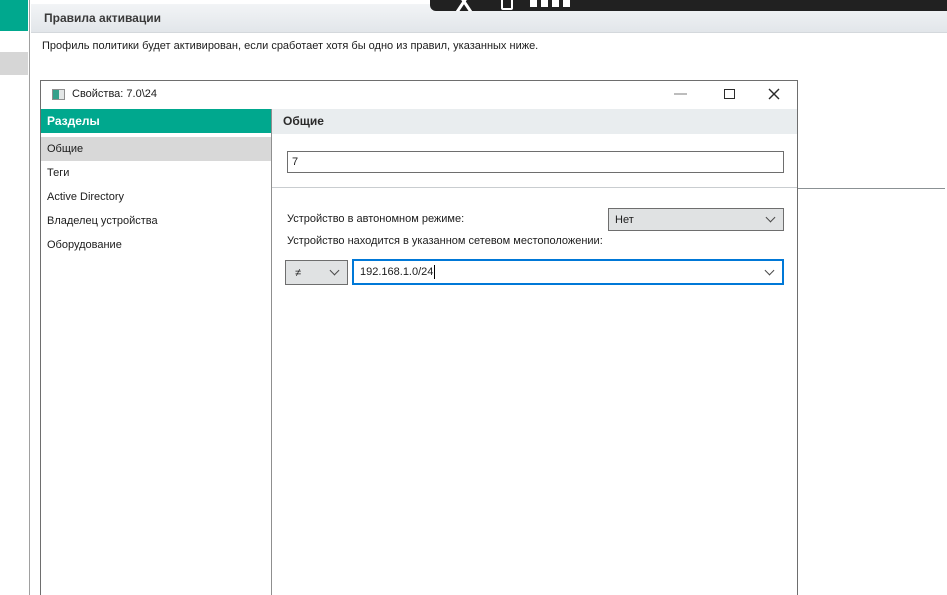  I want to click on rail-gray-block, so click(14, 63).